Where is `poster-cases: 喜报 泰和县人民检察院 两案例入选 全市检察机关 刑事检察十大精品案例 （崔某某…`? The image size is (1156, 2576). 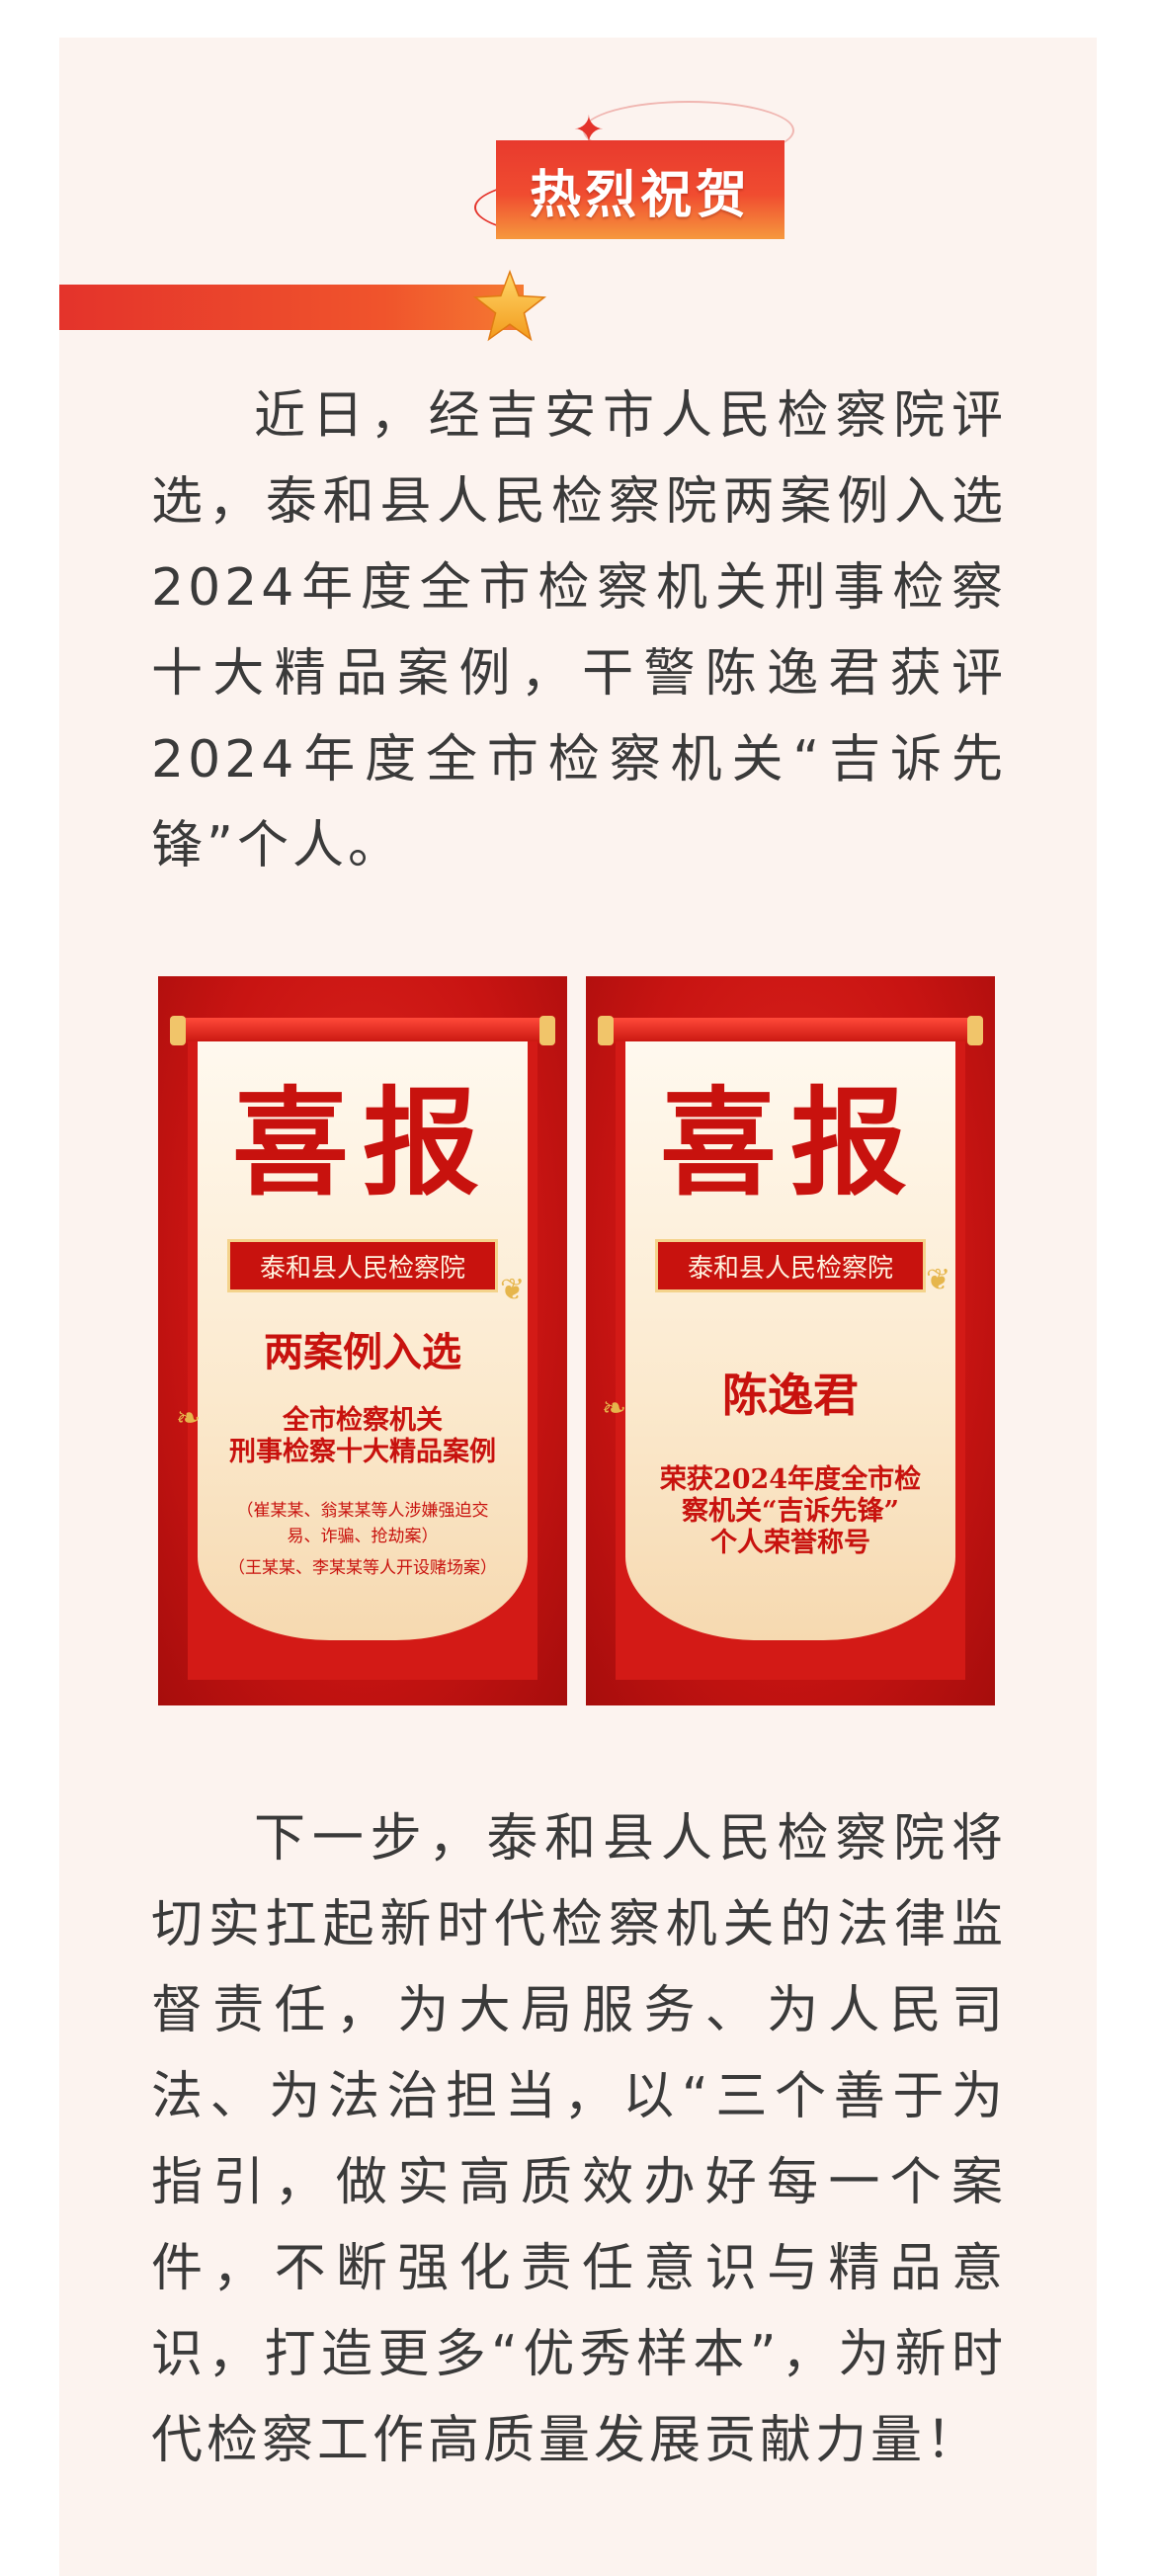 poster-cases: 喜报 泰和县人民检察院 两案例入选 全市检察机关 刑事检察十大精品案例 （崔某某… is located at coordinates (363, 1340).